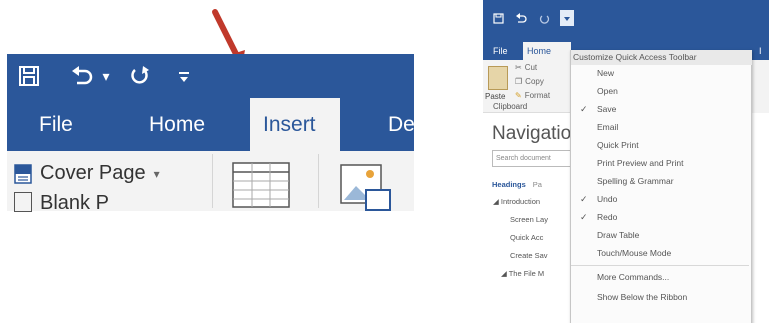 Image resolution: width=769 pixels, height=323 pixels. I want to click on save-button, so click(29, 76).